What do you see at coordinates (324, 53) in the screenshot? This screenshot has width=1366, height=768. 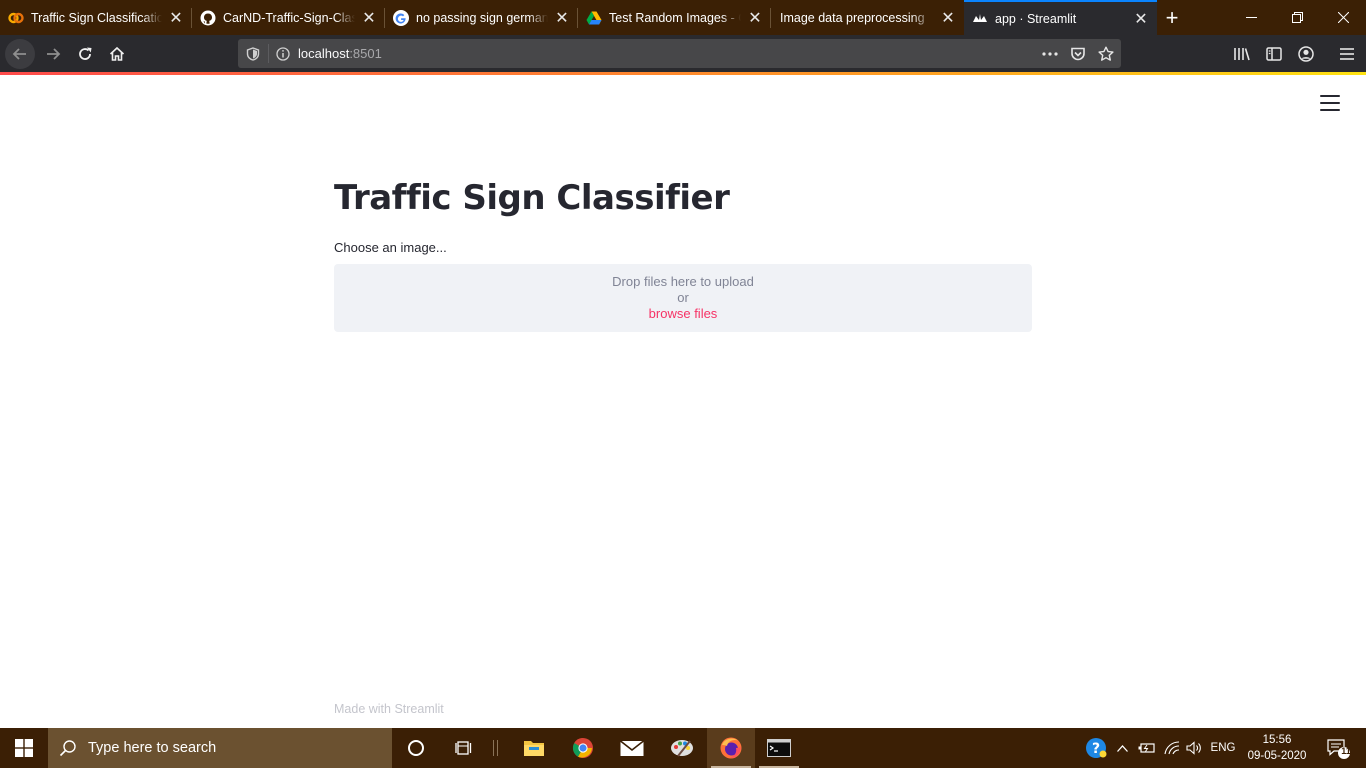 I see `url-host: localhost` at bounding box center [324, 53].